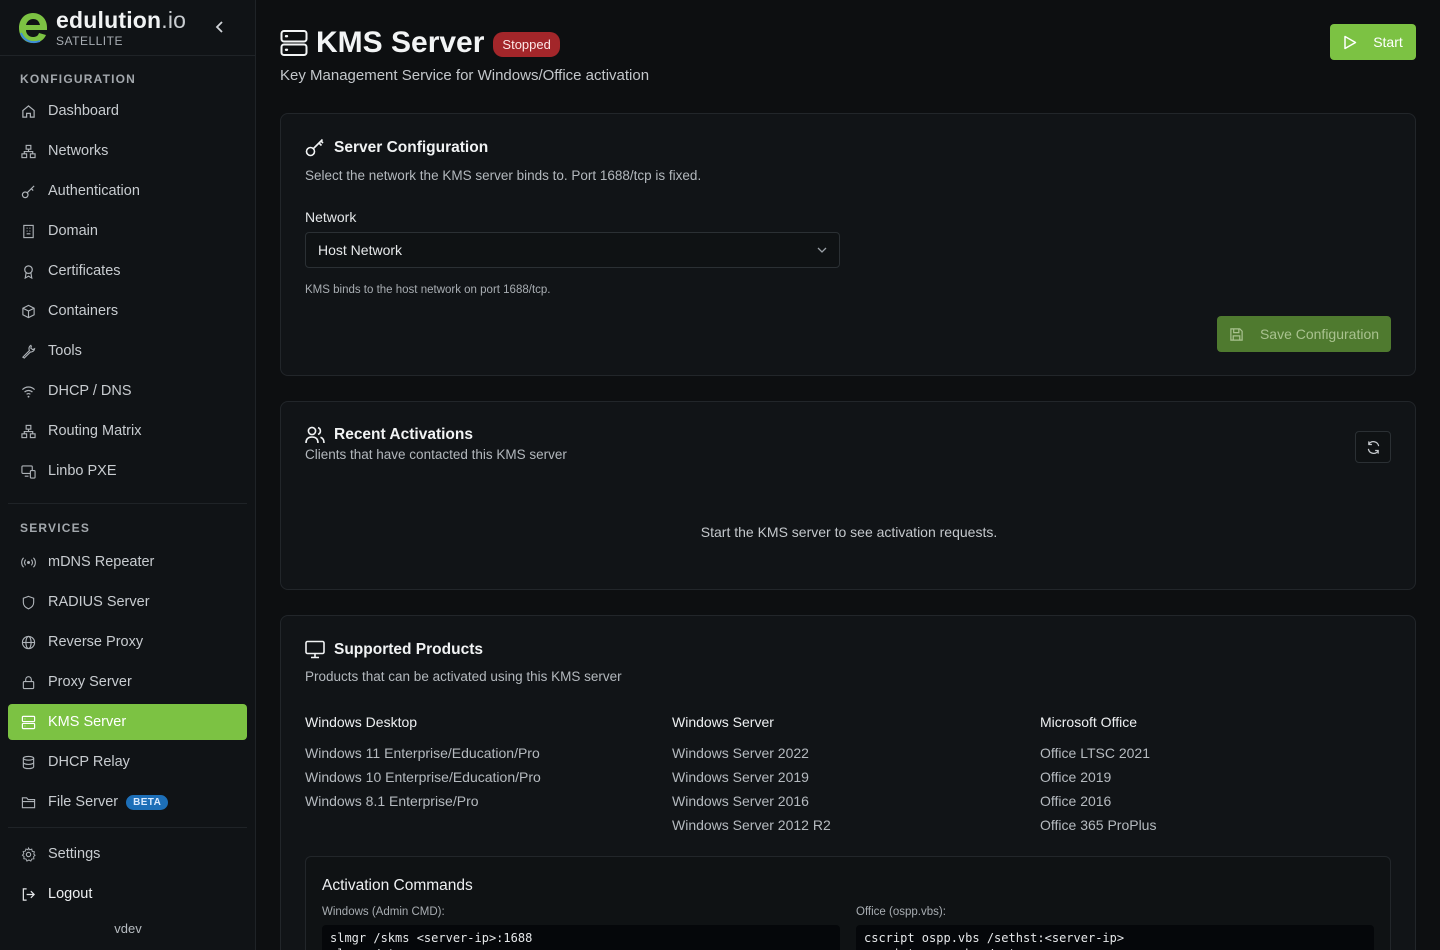 This screenshot has width=1440, height=950. I want to click on refresh-button, so click(1373, 447).